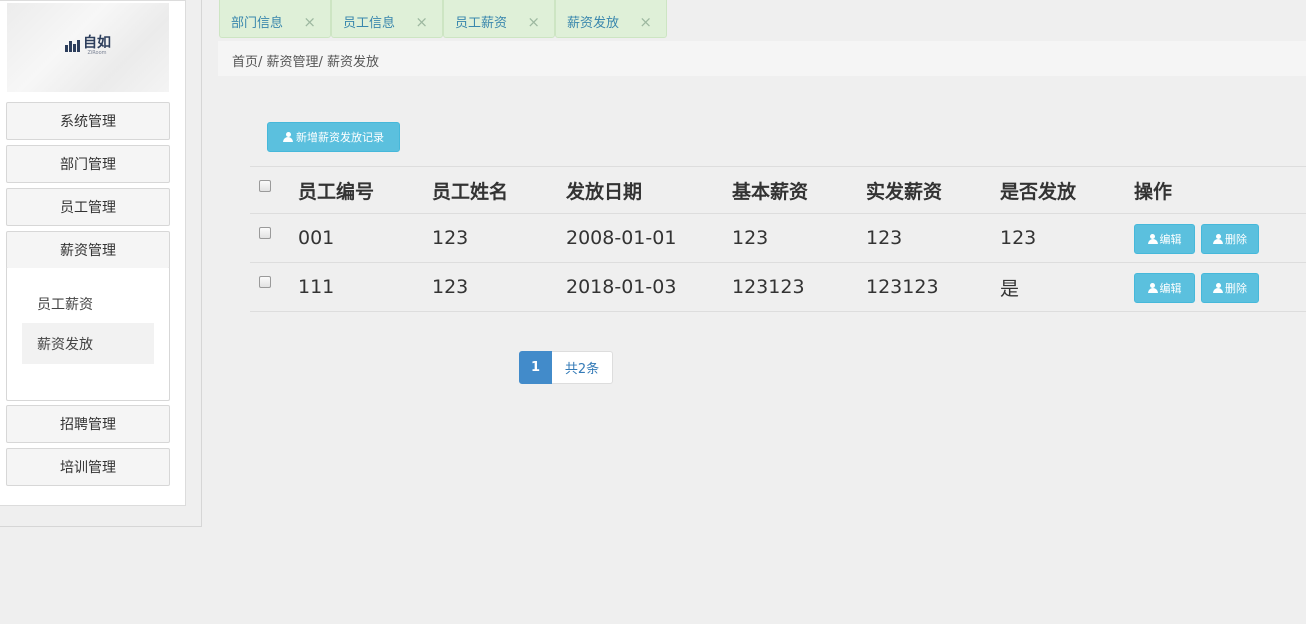  What do you see at coordinates (762, 58) in the screenshot?
I see `breadcrumb-bar: 首页/ 薪资管理/ 薪资发放` at bounding box center [762, 58].